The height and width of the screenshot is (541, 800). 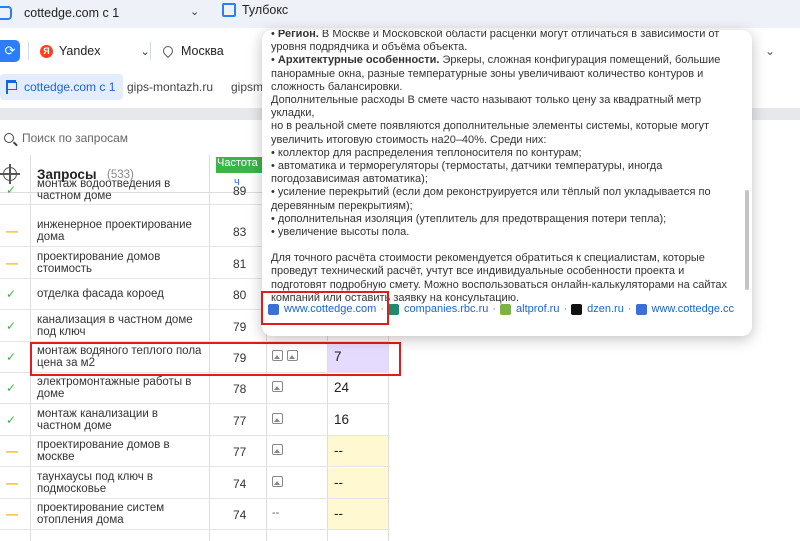 What do you see at coordinates (325, 308) in the screenshot?
I see `highlighted-source-frame` at bounding box center [325, 308].